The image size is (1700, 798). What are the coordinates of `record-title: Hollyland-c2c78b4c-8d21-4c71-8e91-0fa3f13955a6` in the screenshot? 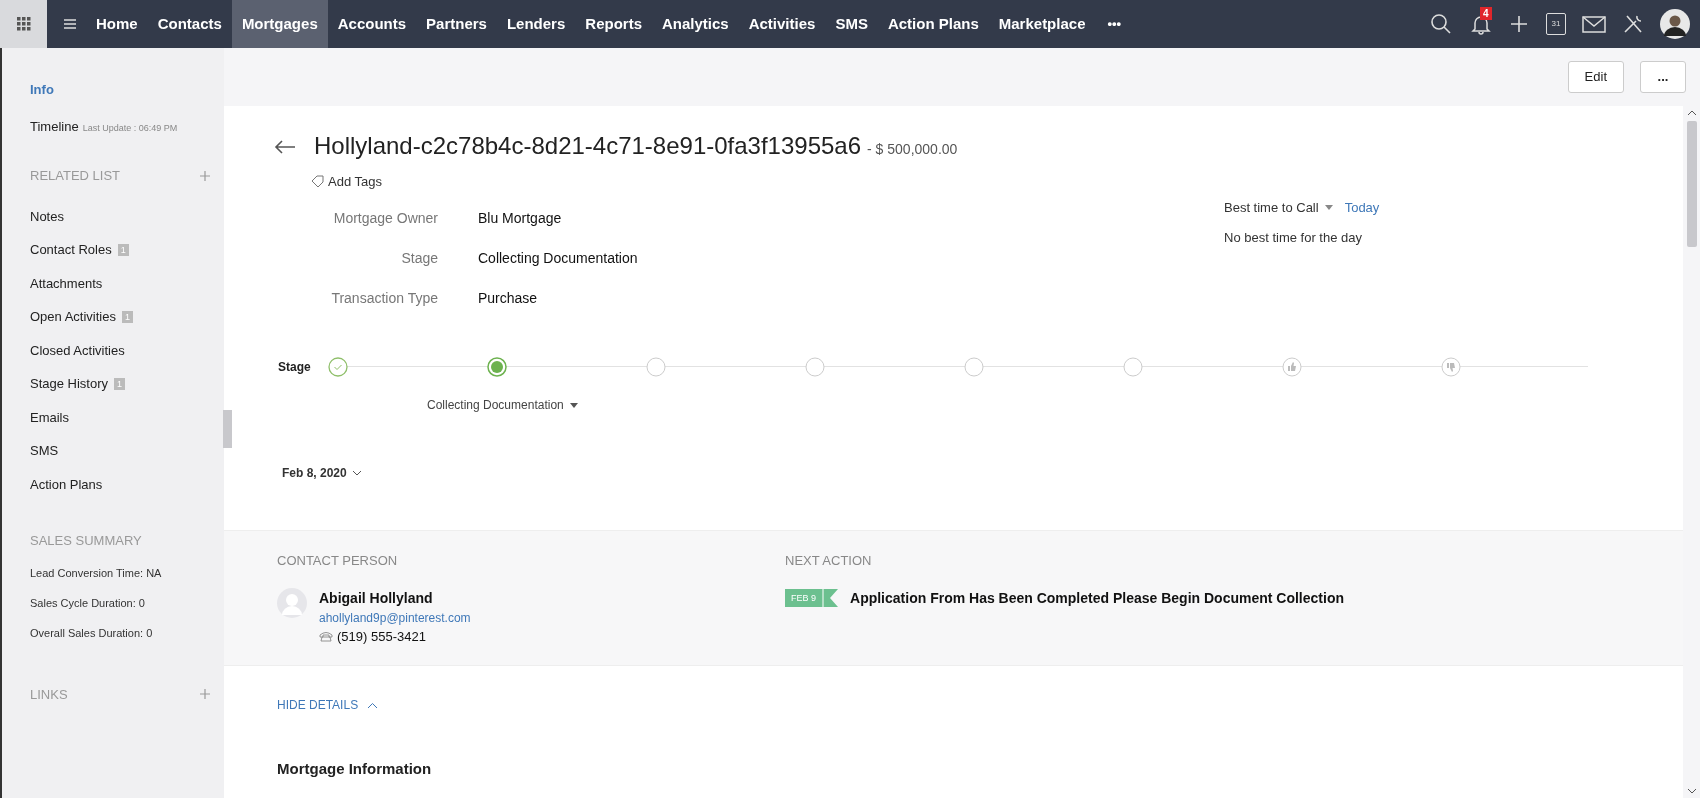 It's located at (588, 146).